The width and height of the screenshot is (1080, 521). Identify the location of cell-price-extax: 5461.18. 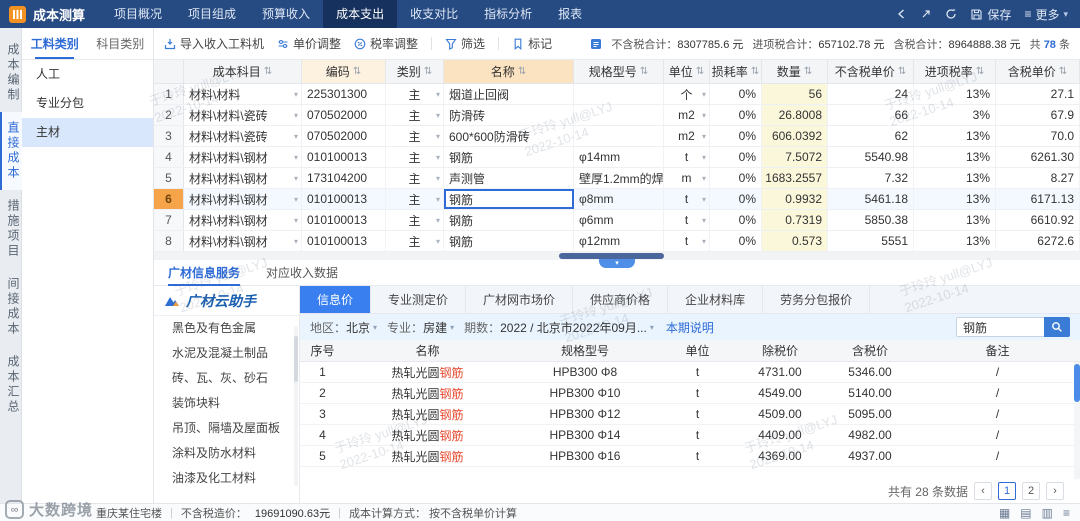
(871, 199).